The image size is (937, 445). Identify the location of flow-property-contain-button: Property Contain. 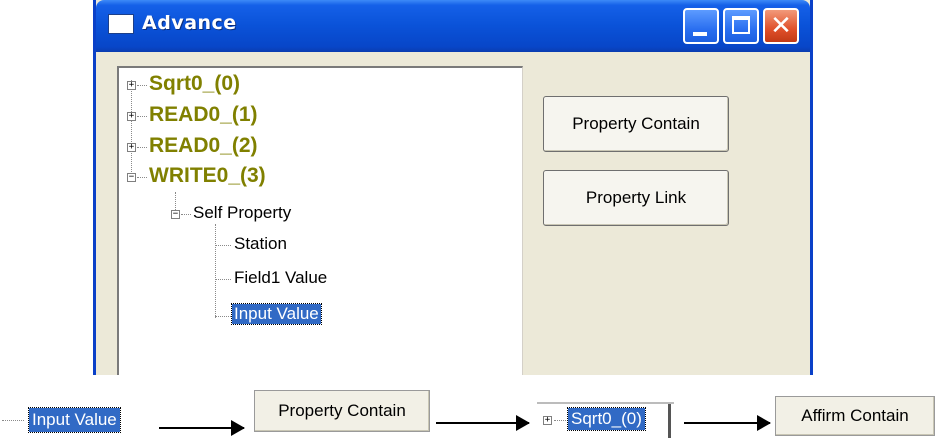
(342, 411).